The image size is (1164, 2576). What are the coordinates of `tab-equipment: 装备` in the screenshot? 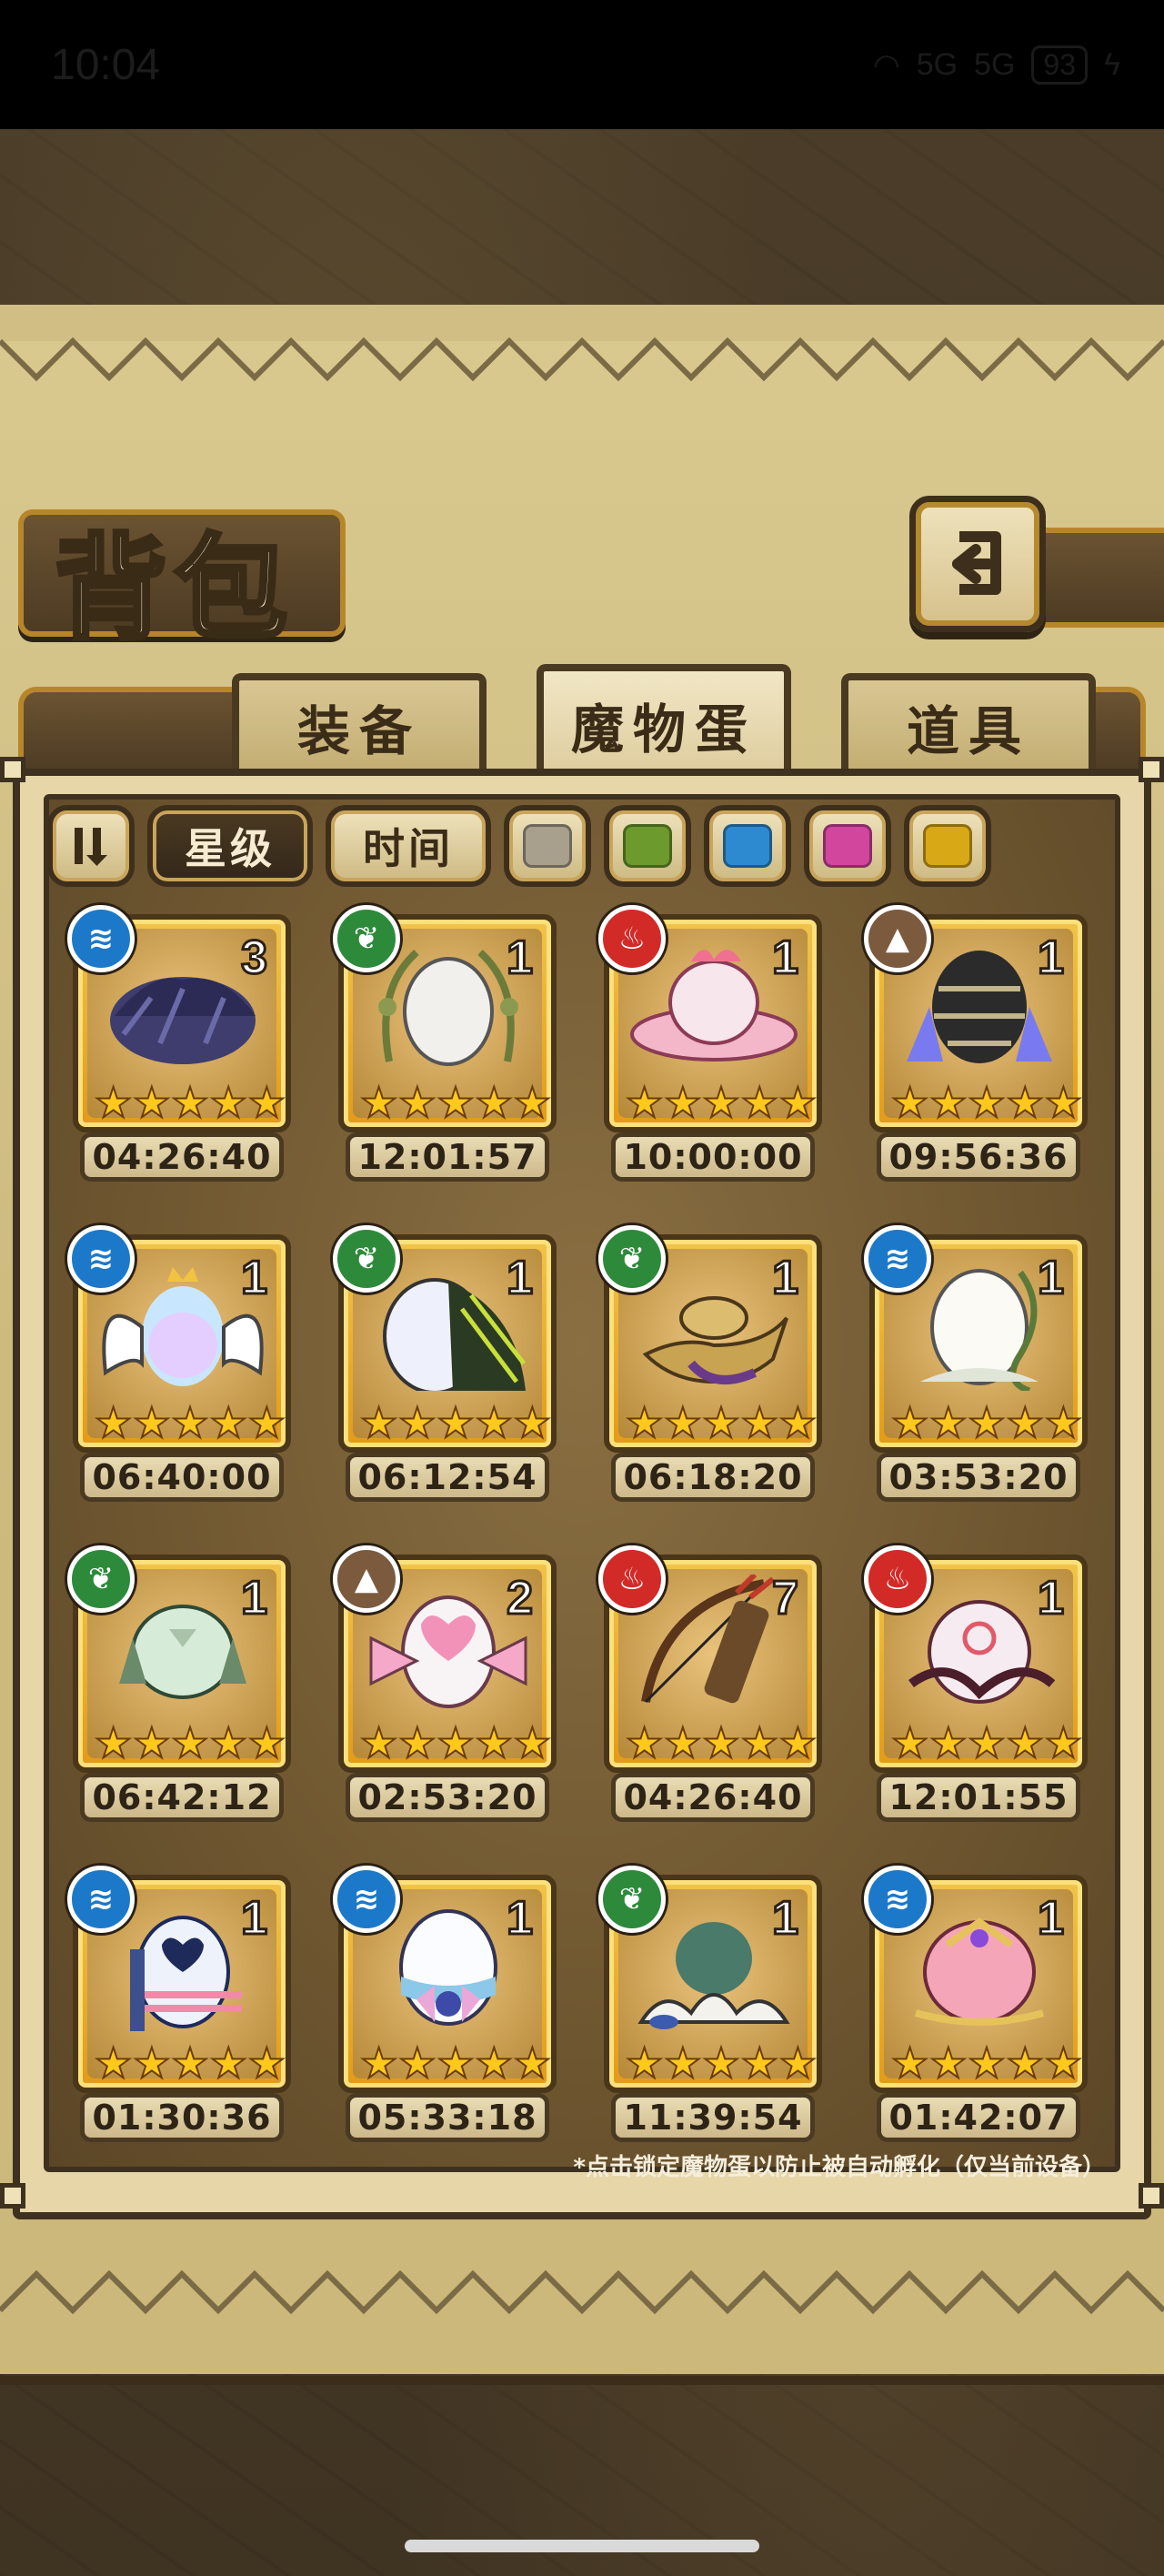 It's located at (360, 723).